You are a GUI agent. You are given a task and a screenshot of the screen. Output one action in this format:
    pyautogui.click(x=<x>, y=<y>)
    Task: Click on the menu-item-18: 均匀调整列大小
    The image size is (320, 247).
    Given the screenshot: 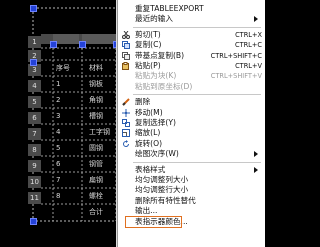 What is the action you would take?
    pyautogui.click(x=191, y=180)
    